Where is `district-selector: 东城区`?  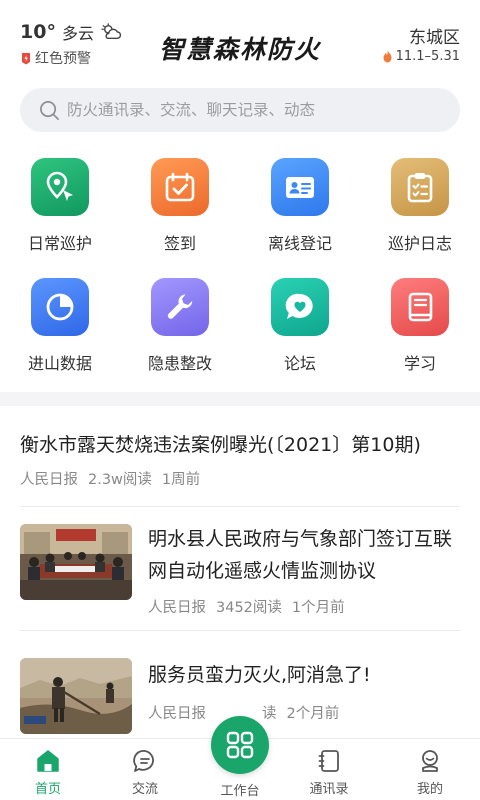
district-selector: 东城区 is located at coordinates (434, 35).